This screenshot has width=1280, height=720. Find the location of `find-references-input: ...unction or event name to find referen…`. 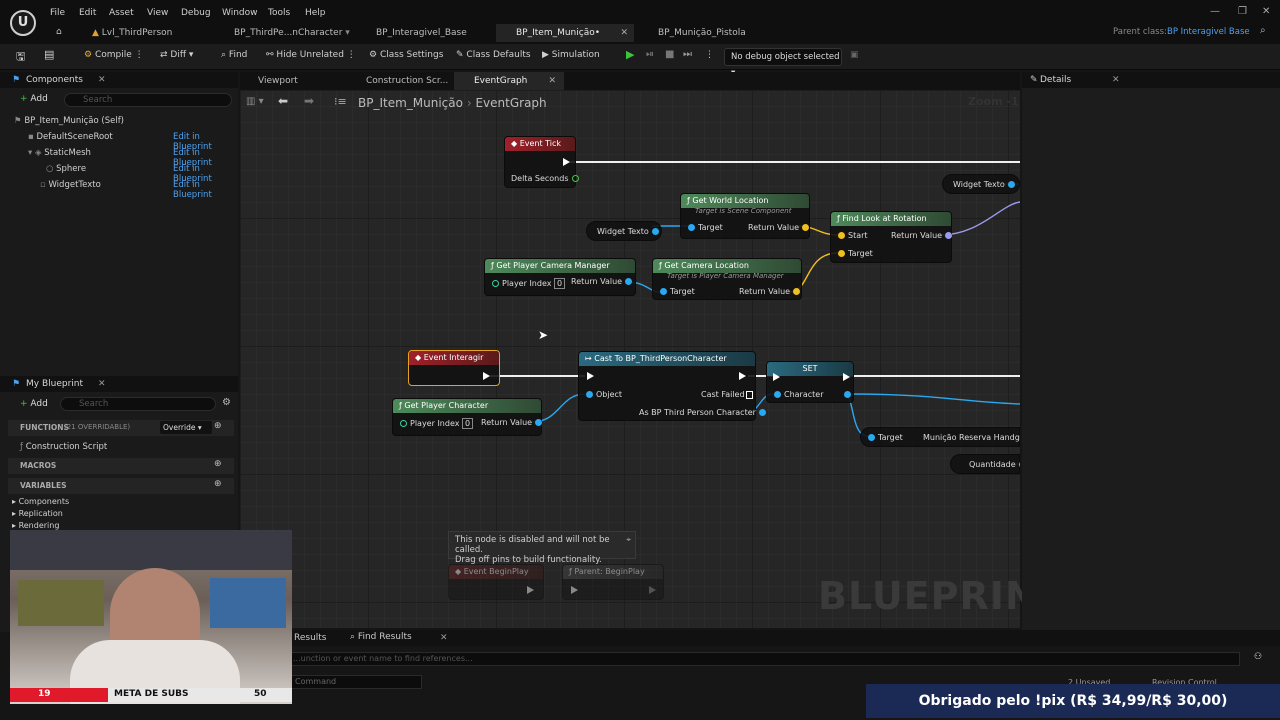

find-references-input: ...unction or event name to find referen… is located at coordinates (764, 659).